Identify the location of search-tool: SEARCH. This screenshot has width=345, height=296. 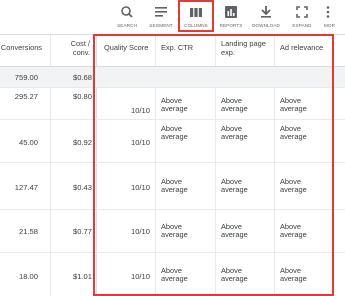
(127, 17).